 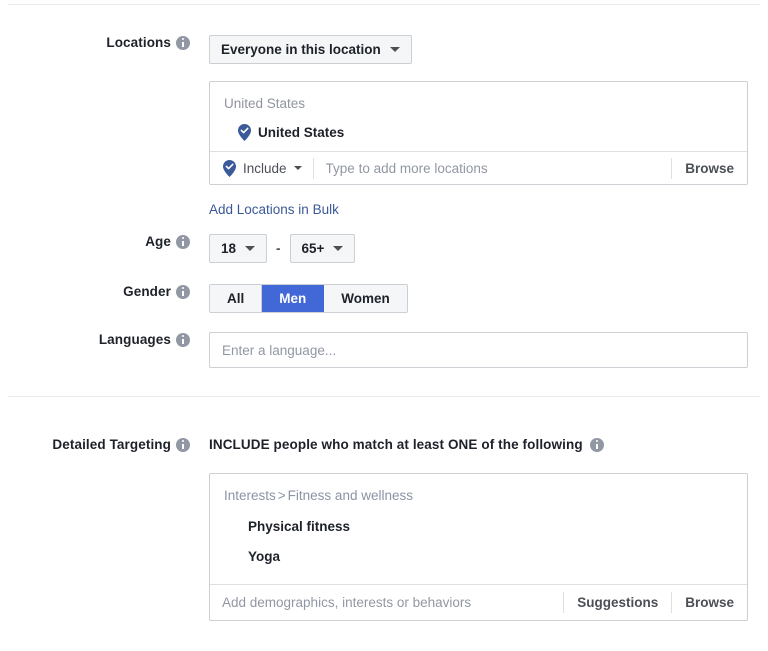 I want to click on gender-field: All Men Women, so click(x=308, y=298).